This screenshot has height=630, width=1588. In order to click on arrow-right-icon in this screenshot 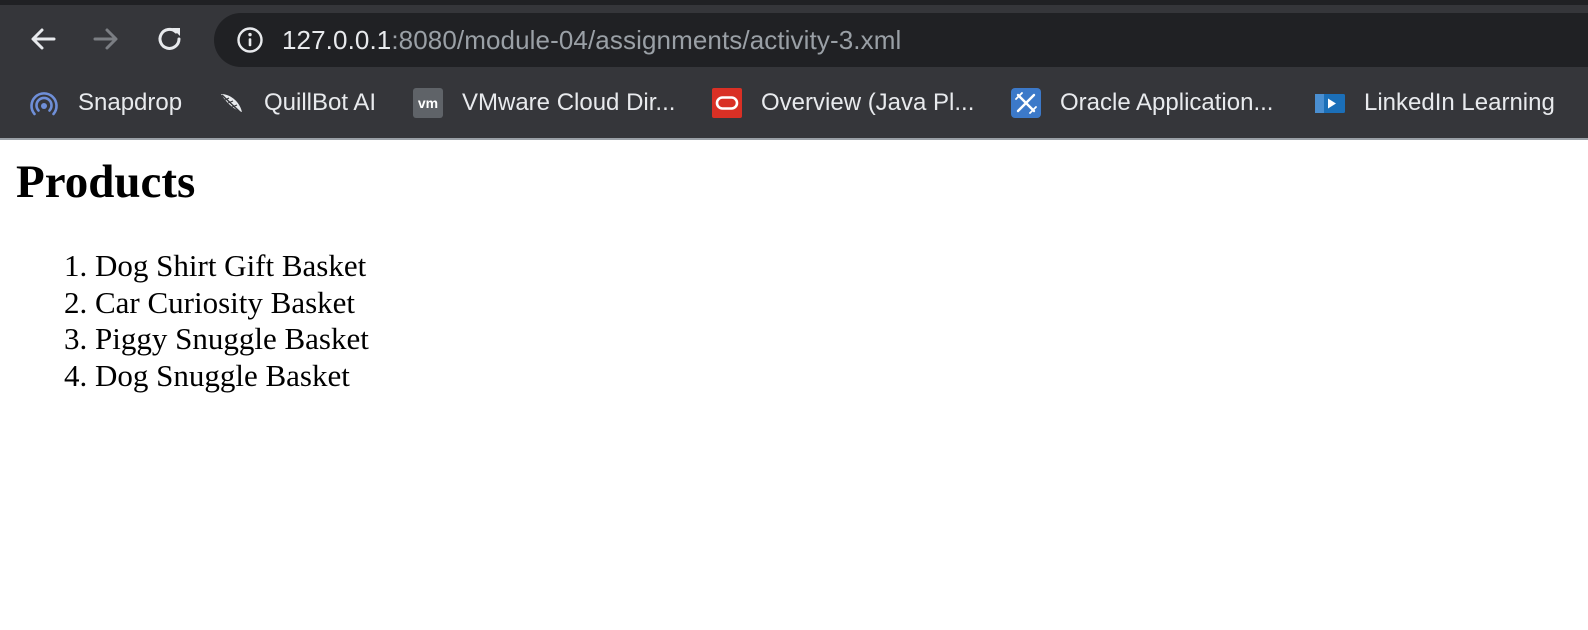, I will do `click(105, 39)`.